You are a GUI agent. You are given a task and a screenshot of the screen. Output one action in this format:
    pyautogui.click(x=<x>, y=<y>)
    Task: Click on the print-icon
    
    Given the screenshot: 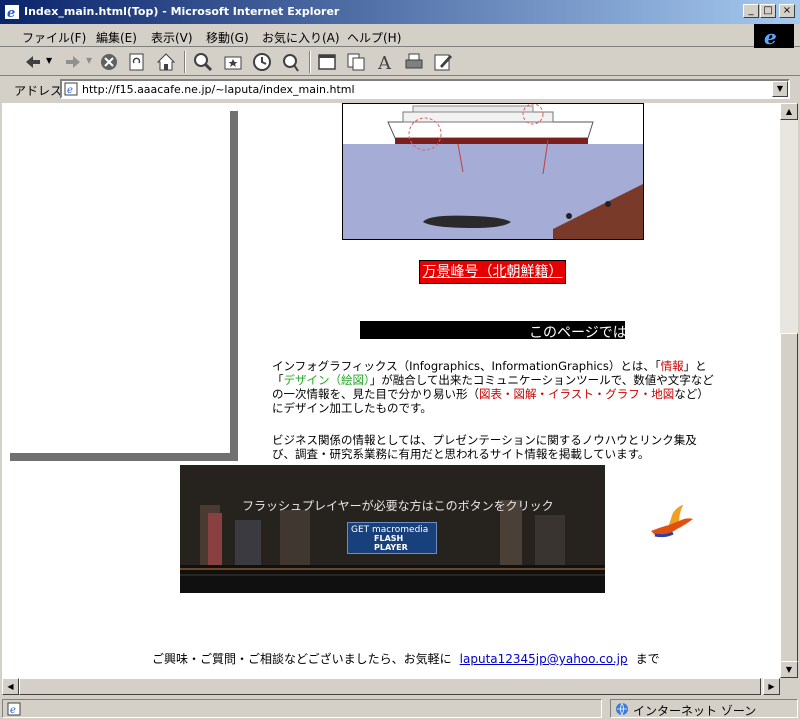 What is the action you would take?
    pyautogui.click(x=414, y=62)
    